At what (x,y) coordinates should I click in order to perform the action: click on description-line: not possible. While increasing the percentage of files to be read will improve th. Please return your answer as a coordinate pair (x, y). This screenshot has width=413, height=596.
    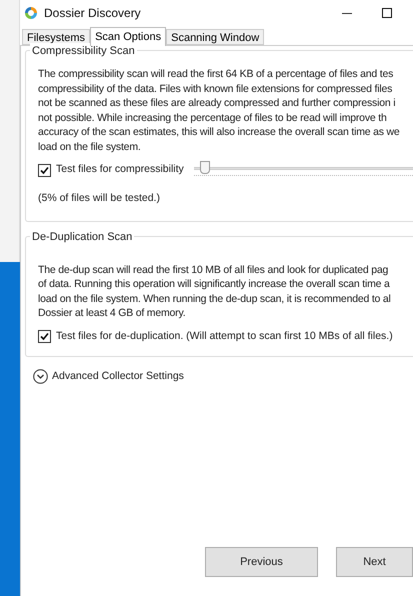
    Looking at the image, I should click on (213, 117).